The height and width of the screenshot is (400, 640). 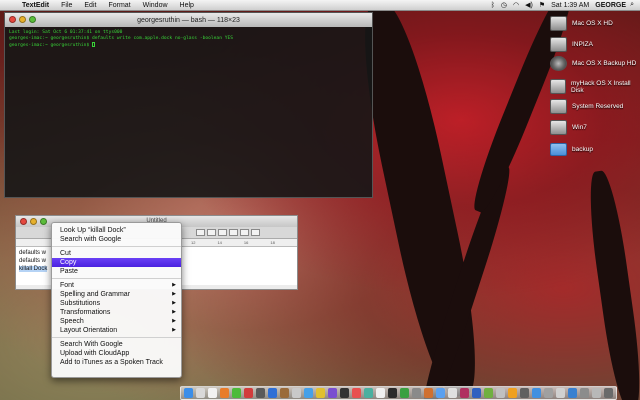 I want to click on menu-help: Help, so click(x=187, y=5).